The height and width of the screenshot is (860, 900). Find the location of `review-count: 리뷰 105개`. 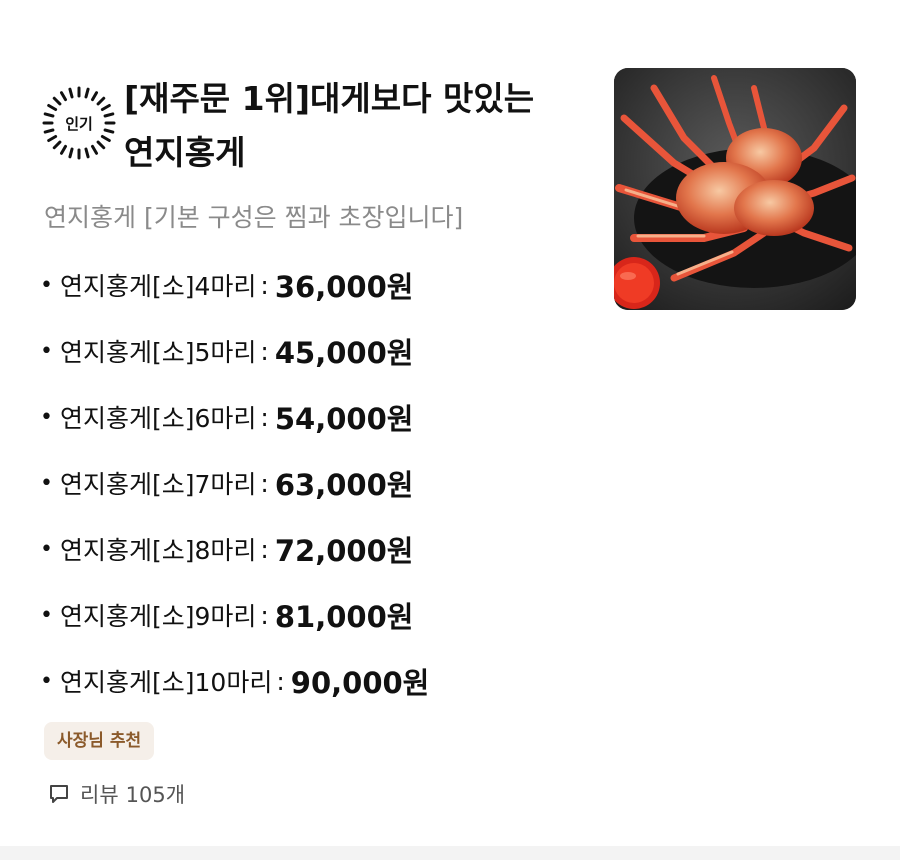

review-count: 리뷰 105개 is located at coordinates (116, 794).